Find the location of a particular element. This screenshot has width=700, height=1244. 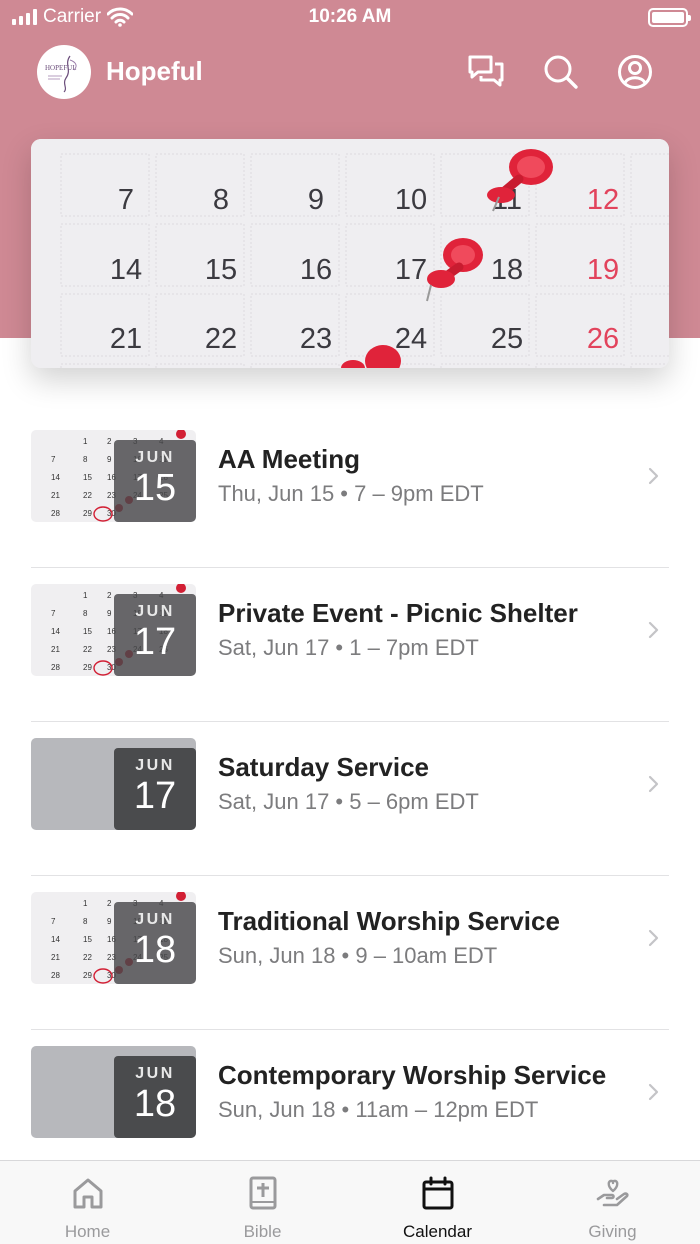

messages-button is located at coordinates (486, 72).